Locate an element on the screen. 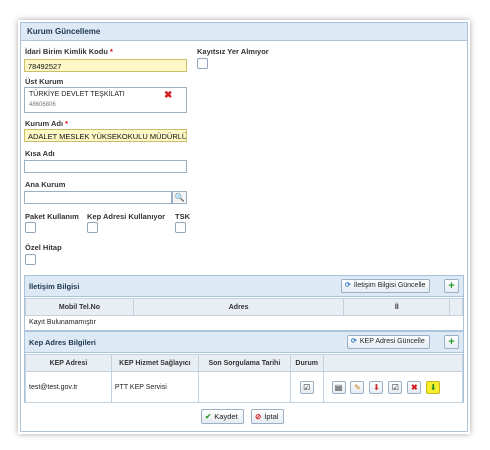 The image size is (490, 450). empty-text: Kayıt Bulunamamıştır is located at coordinates (62, 322).